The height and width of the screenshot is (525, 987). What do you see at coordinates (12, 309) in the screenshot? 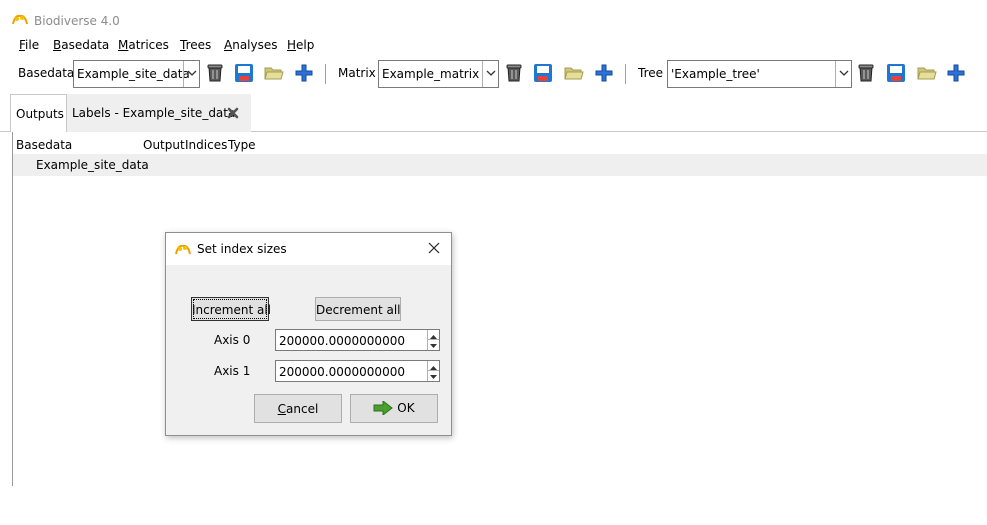
I see `panel-border` at bounding box center [12, 309].